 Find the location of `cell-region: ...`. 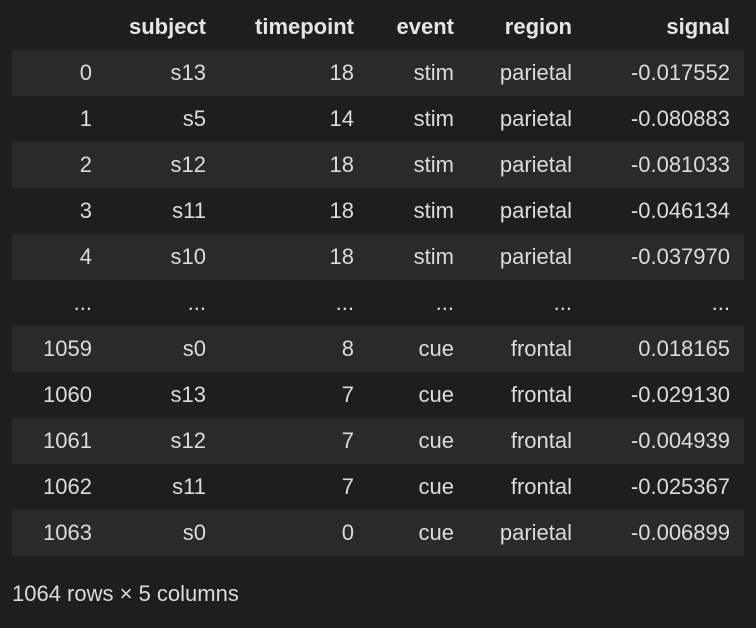

cell-region: ... is located at coordinates (562, 302).